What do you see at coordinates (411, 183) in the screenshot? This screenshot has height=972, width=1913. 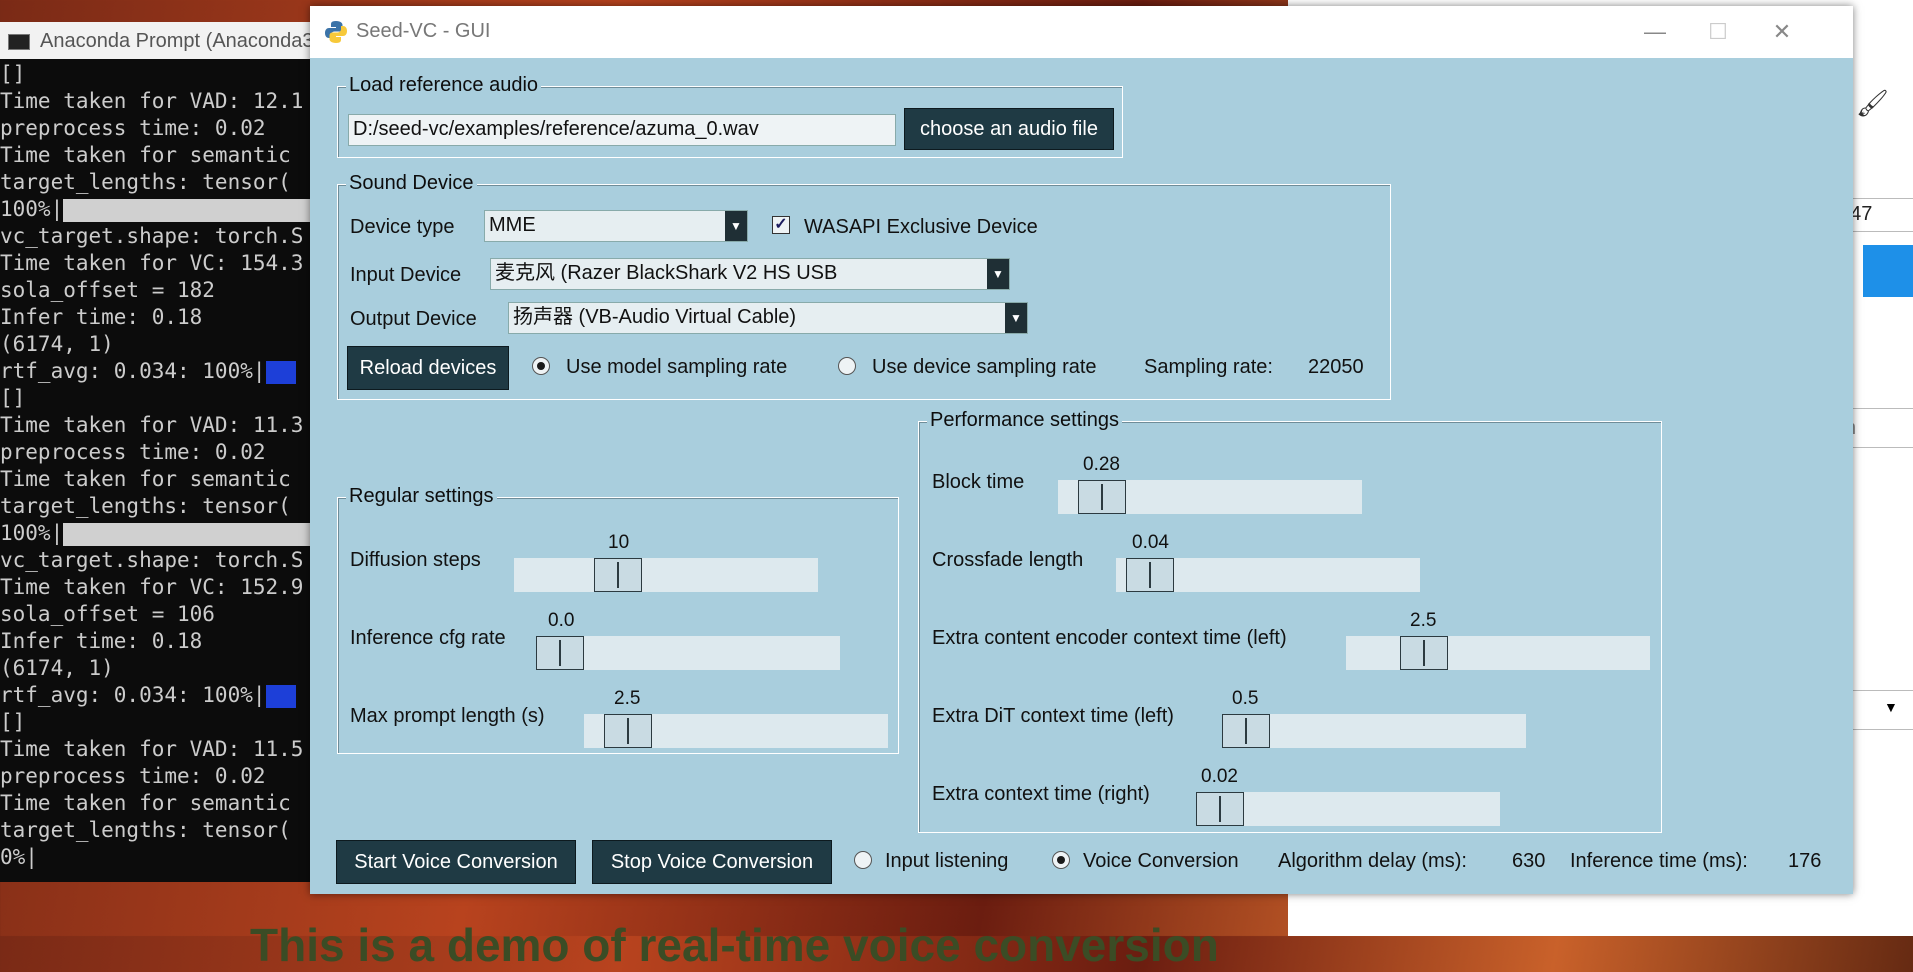 I see `sound-device-group-label: Sound Device` at bounding box center [411, 183].